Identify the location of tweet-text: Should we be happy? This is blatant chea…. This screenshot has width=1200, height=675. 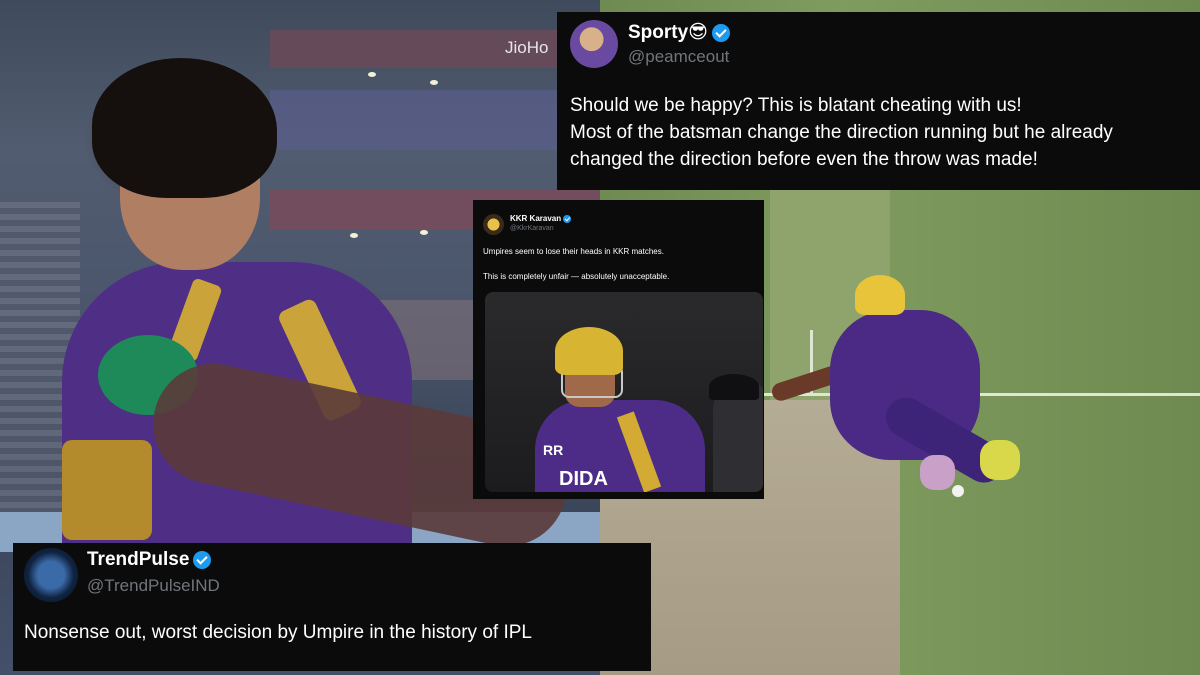
(882, 132).